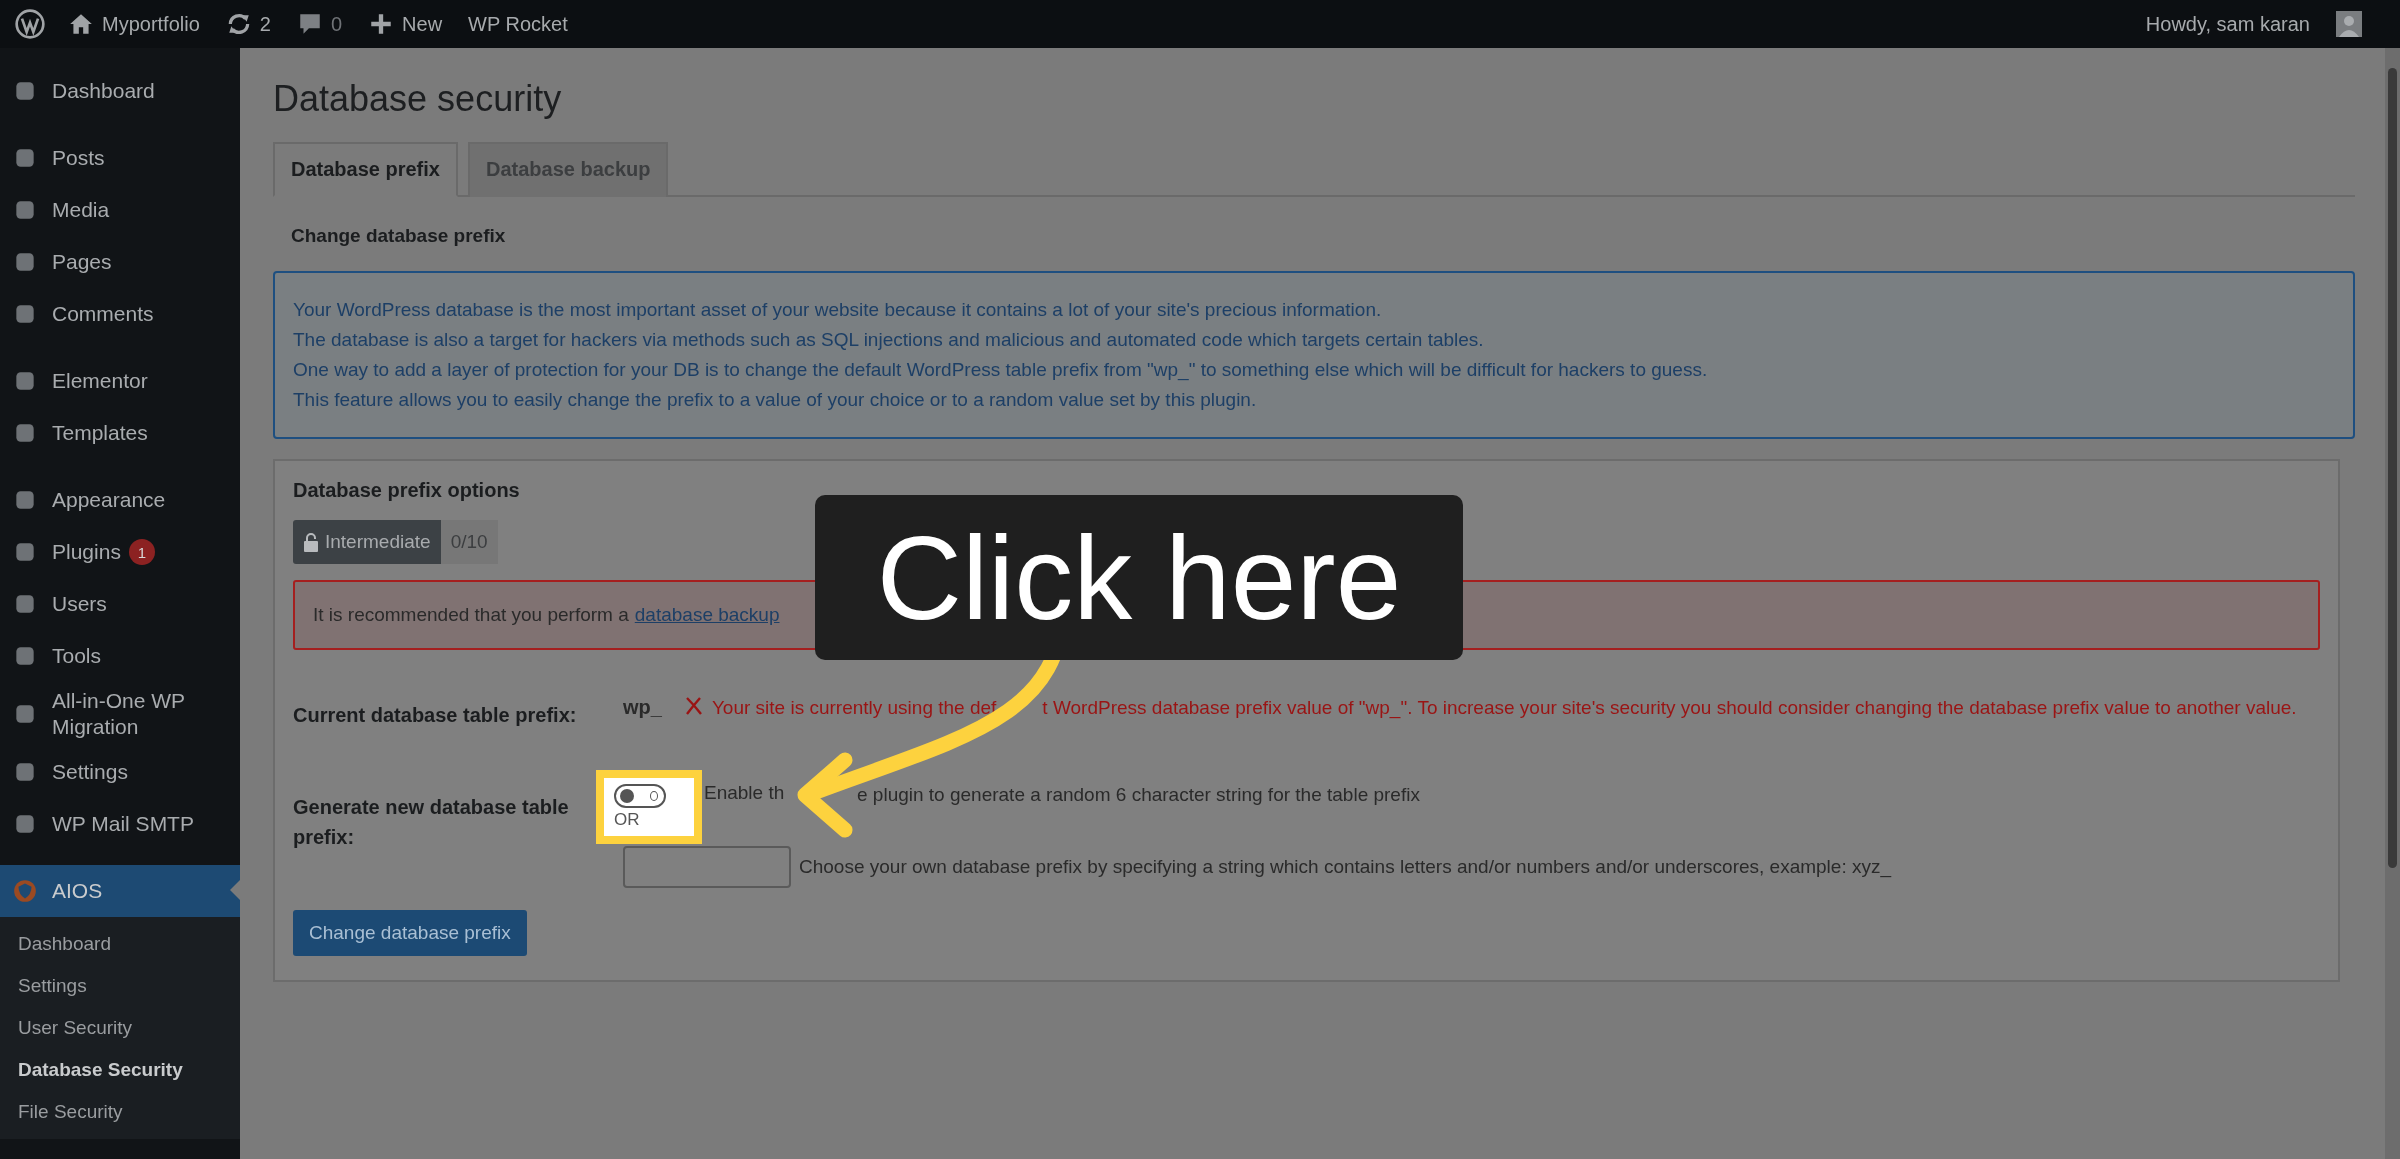 The width and height of the screenshot is (2400, 1159). I want to click on menu-item: Media, so click(120, 210).